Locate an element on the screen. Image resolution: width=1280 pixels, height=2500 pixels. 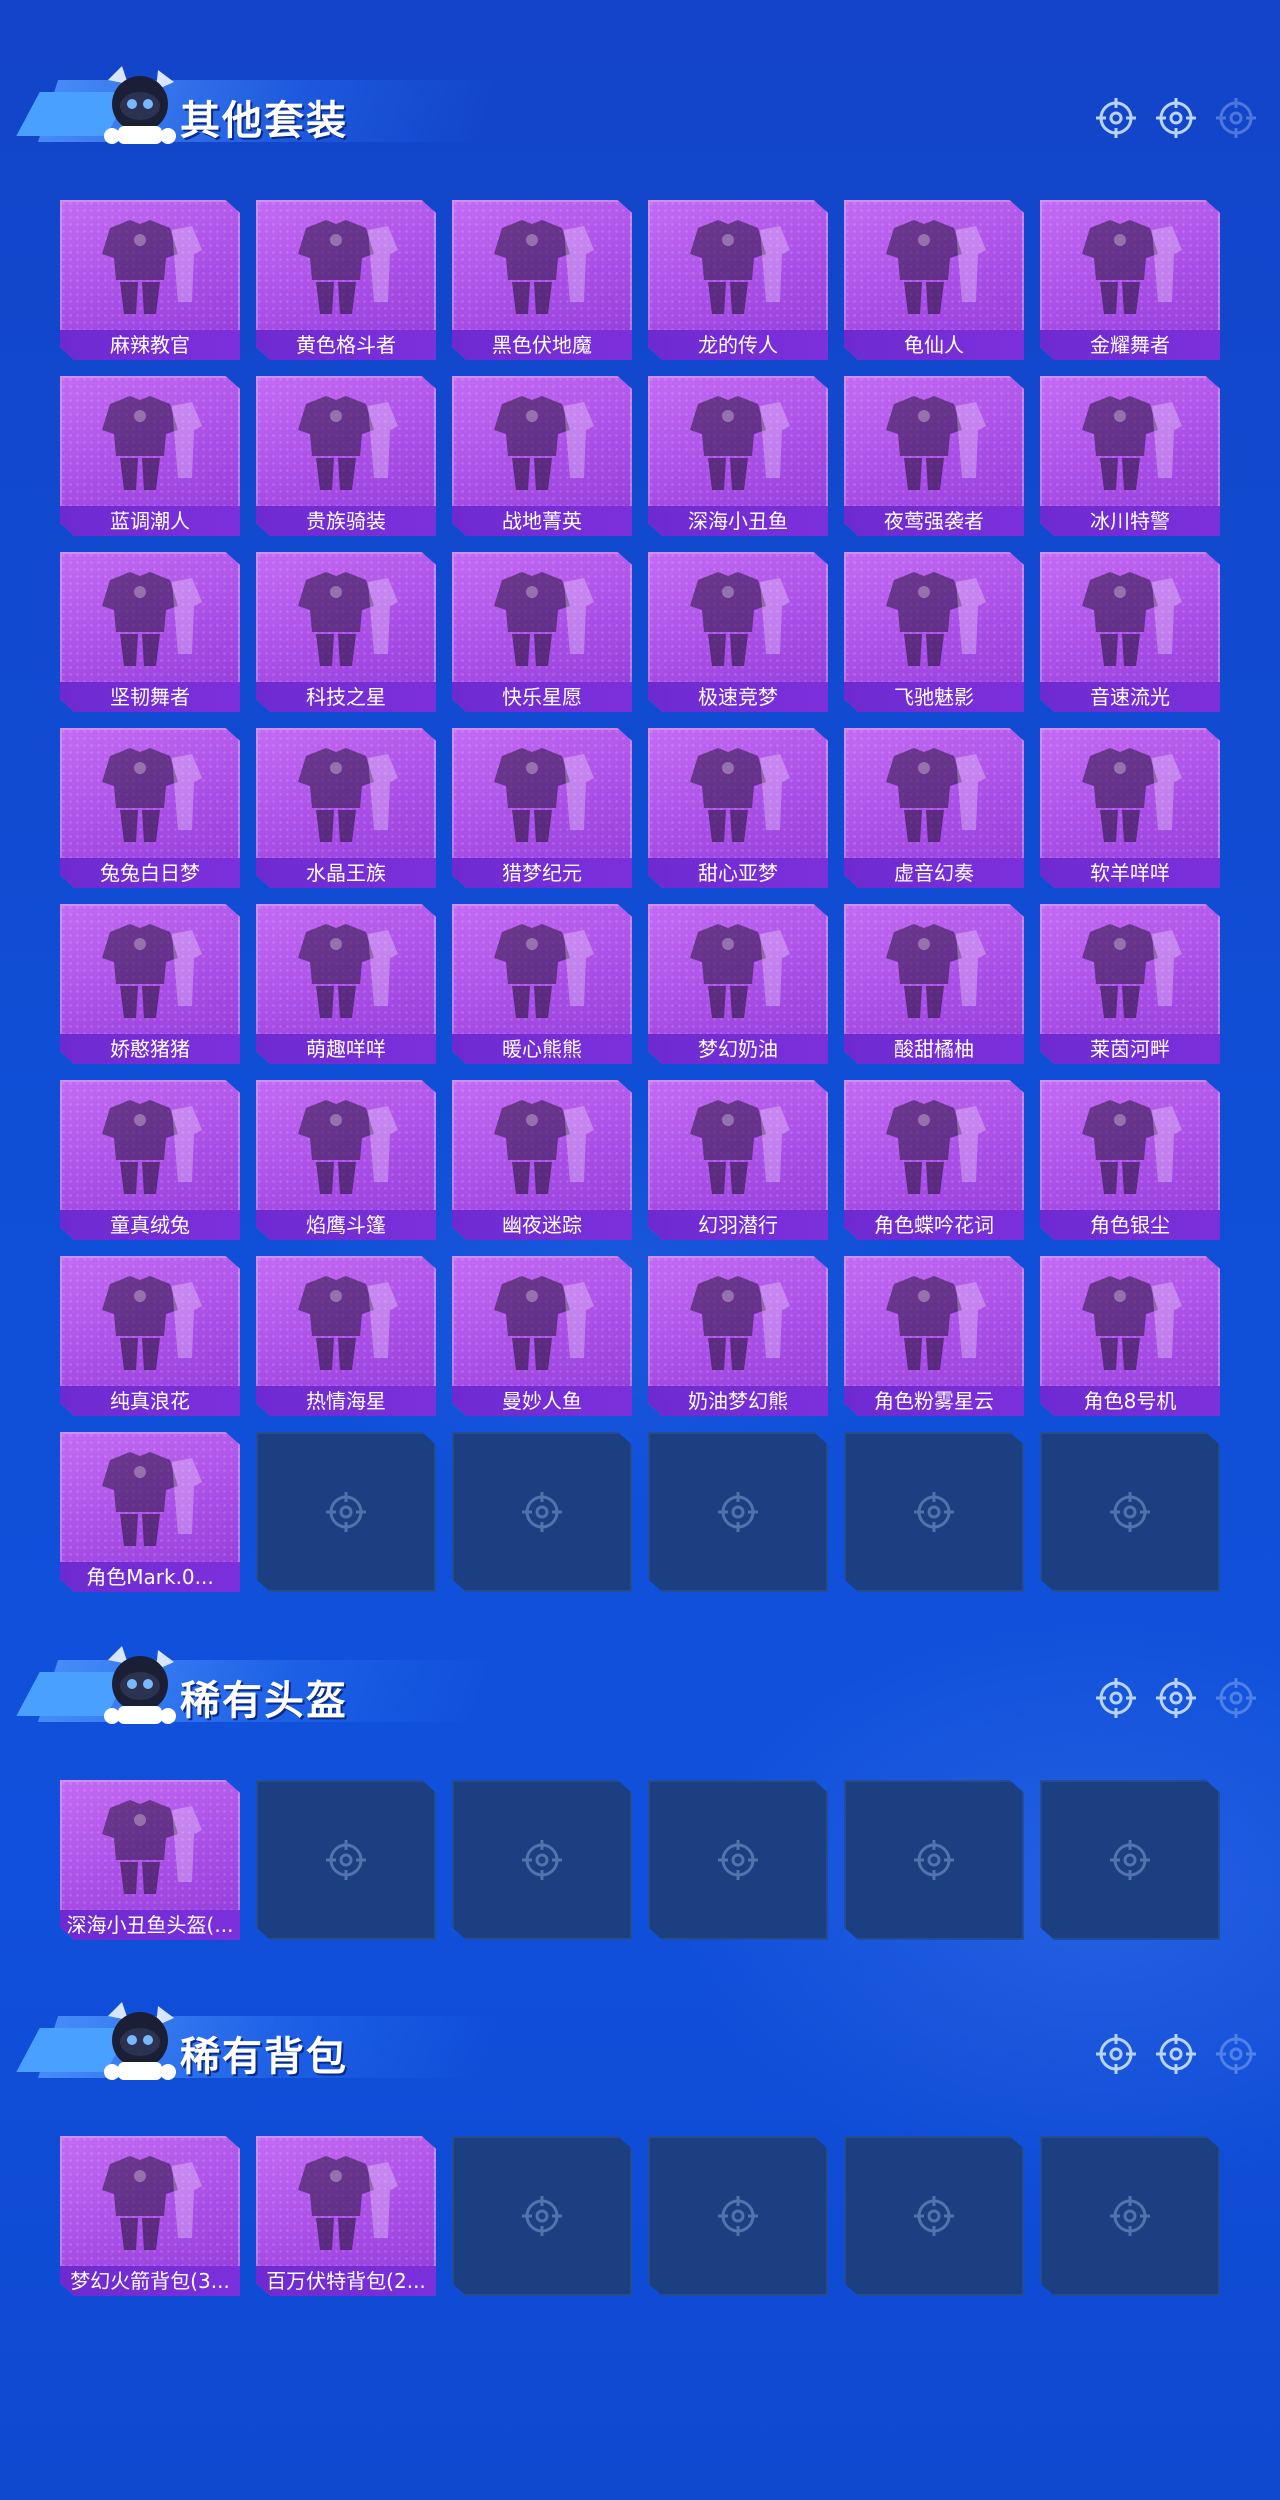
item-card: 梦幻奶油 is located at coordinates (738, 984).